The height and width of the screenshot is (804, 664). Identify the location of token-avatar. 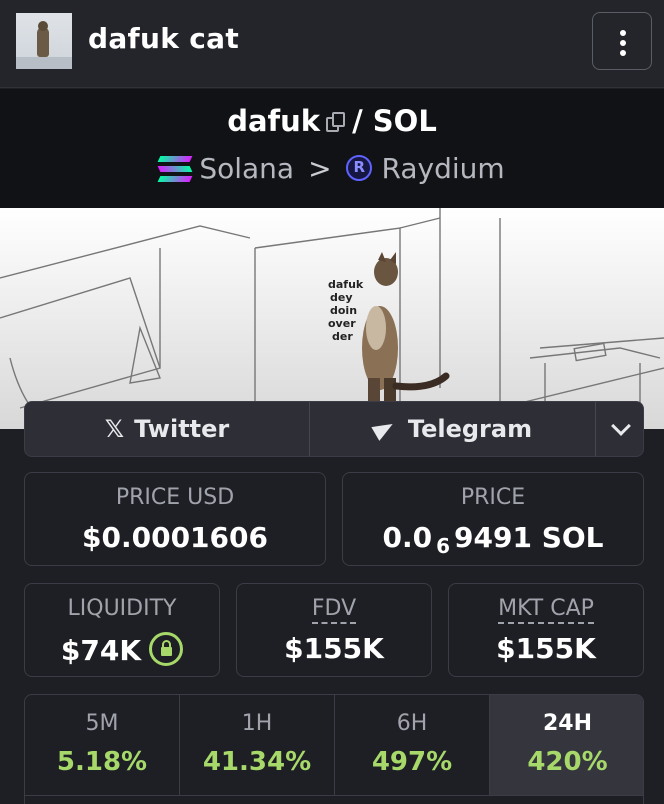
(44, 41).